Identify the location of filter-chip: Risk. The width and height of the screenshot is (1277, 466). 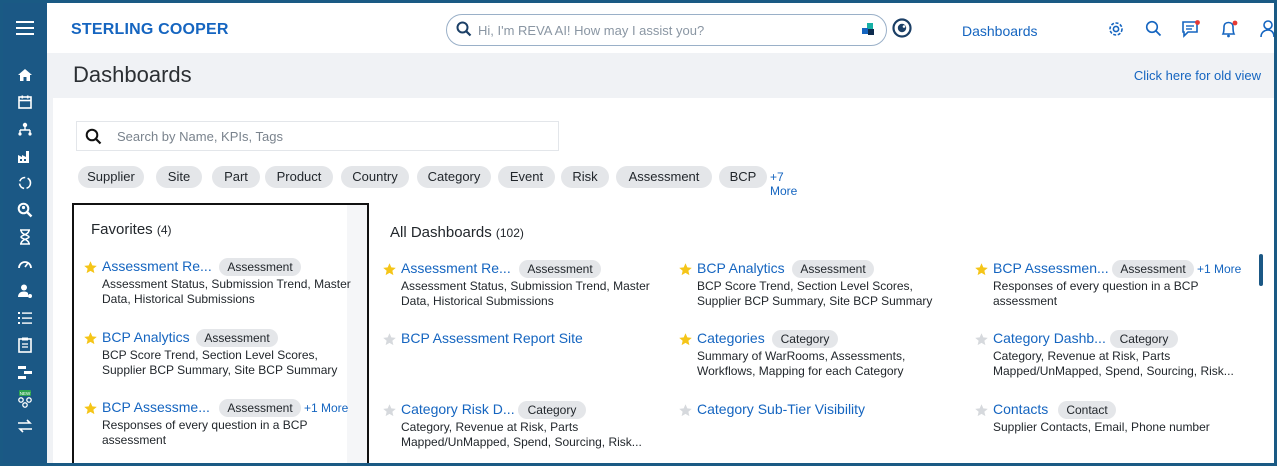
(585, 177).